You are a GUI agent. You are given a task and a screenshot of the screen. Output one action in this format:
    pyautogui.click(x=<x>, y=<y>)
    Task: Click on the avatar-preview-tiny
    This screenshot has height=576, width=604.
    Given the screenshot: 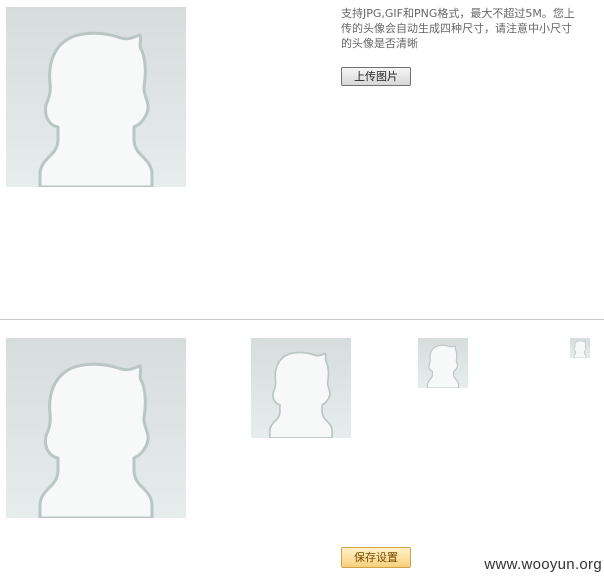 What is the action you would take?
    pyautogui.click(x=580, y=348)
    